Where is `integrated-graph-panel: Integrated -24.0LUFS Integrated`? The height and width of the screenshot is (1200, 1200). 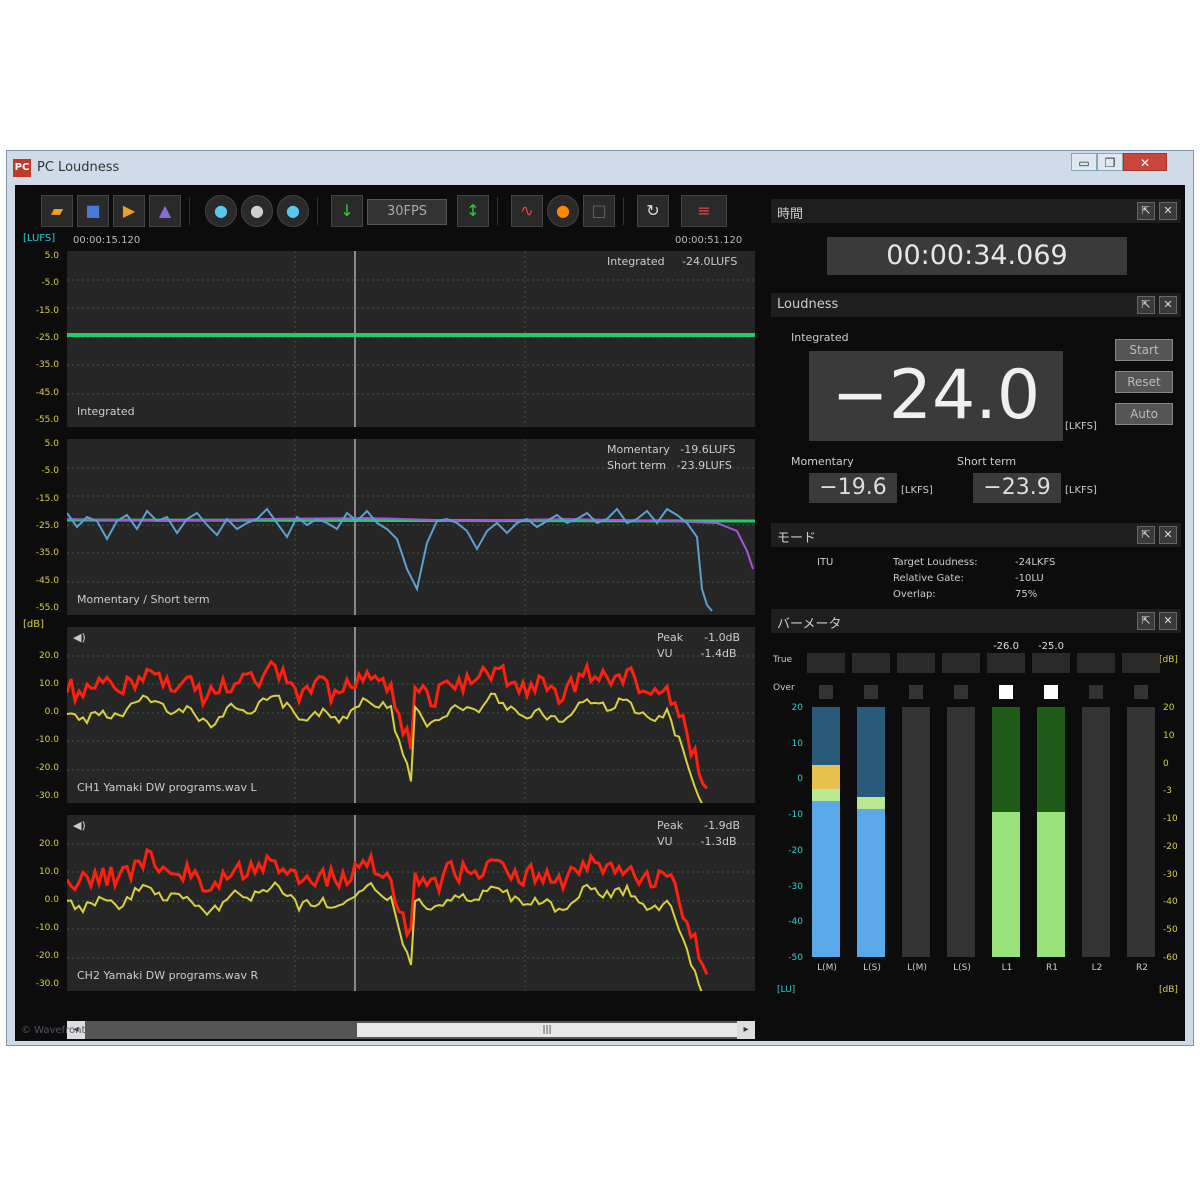 integrated-graph-panel: Integrated -24.0LUFS Integrated is located at coordinates (411, 339).